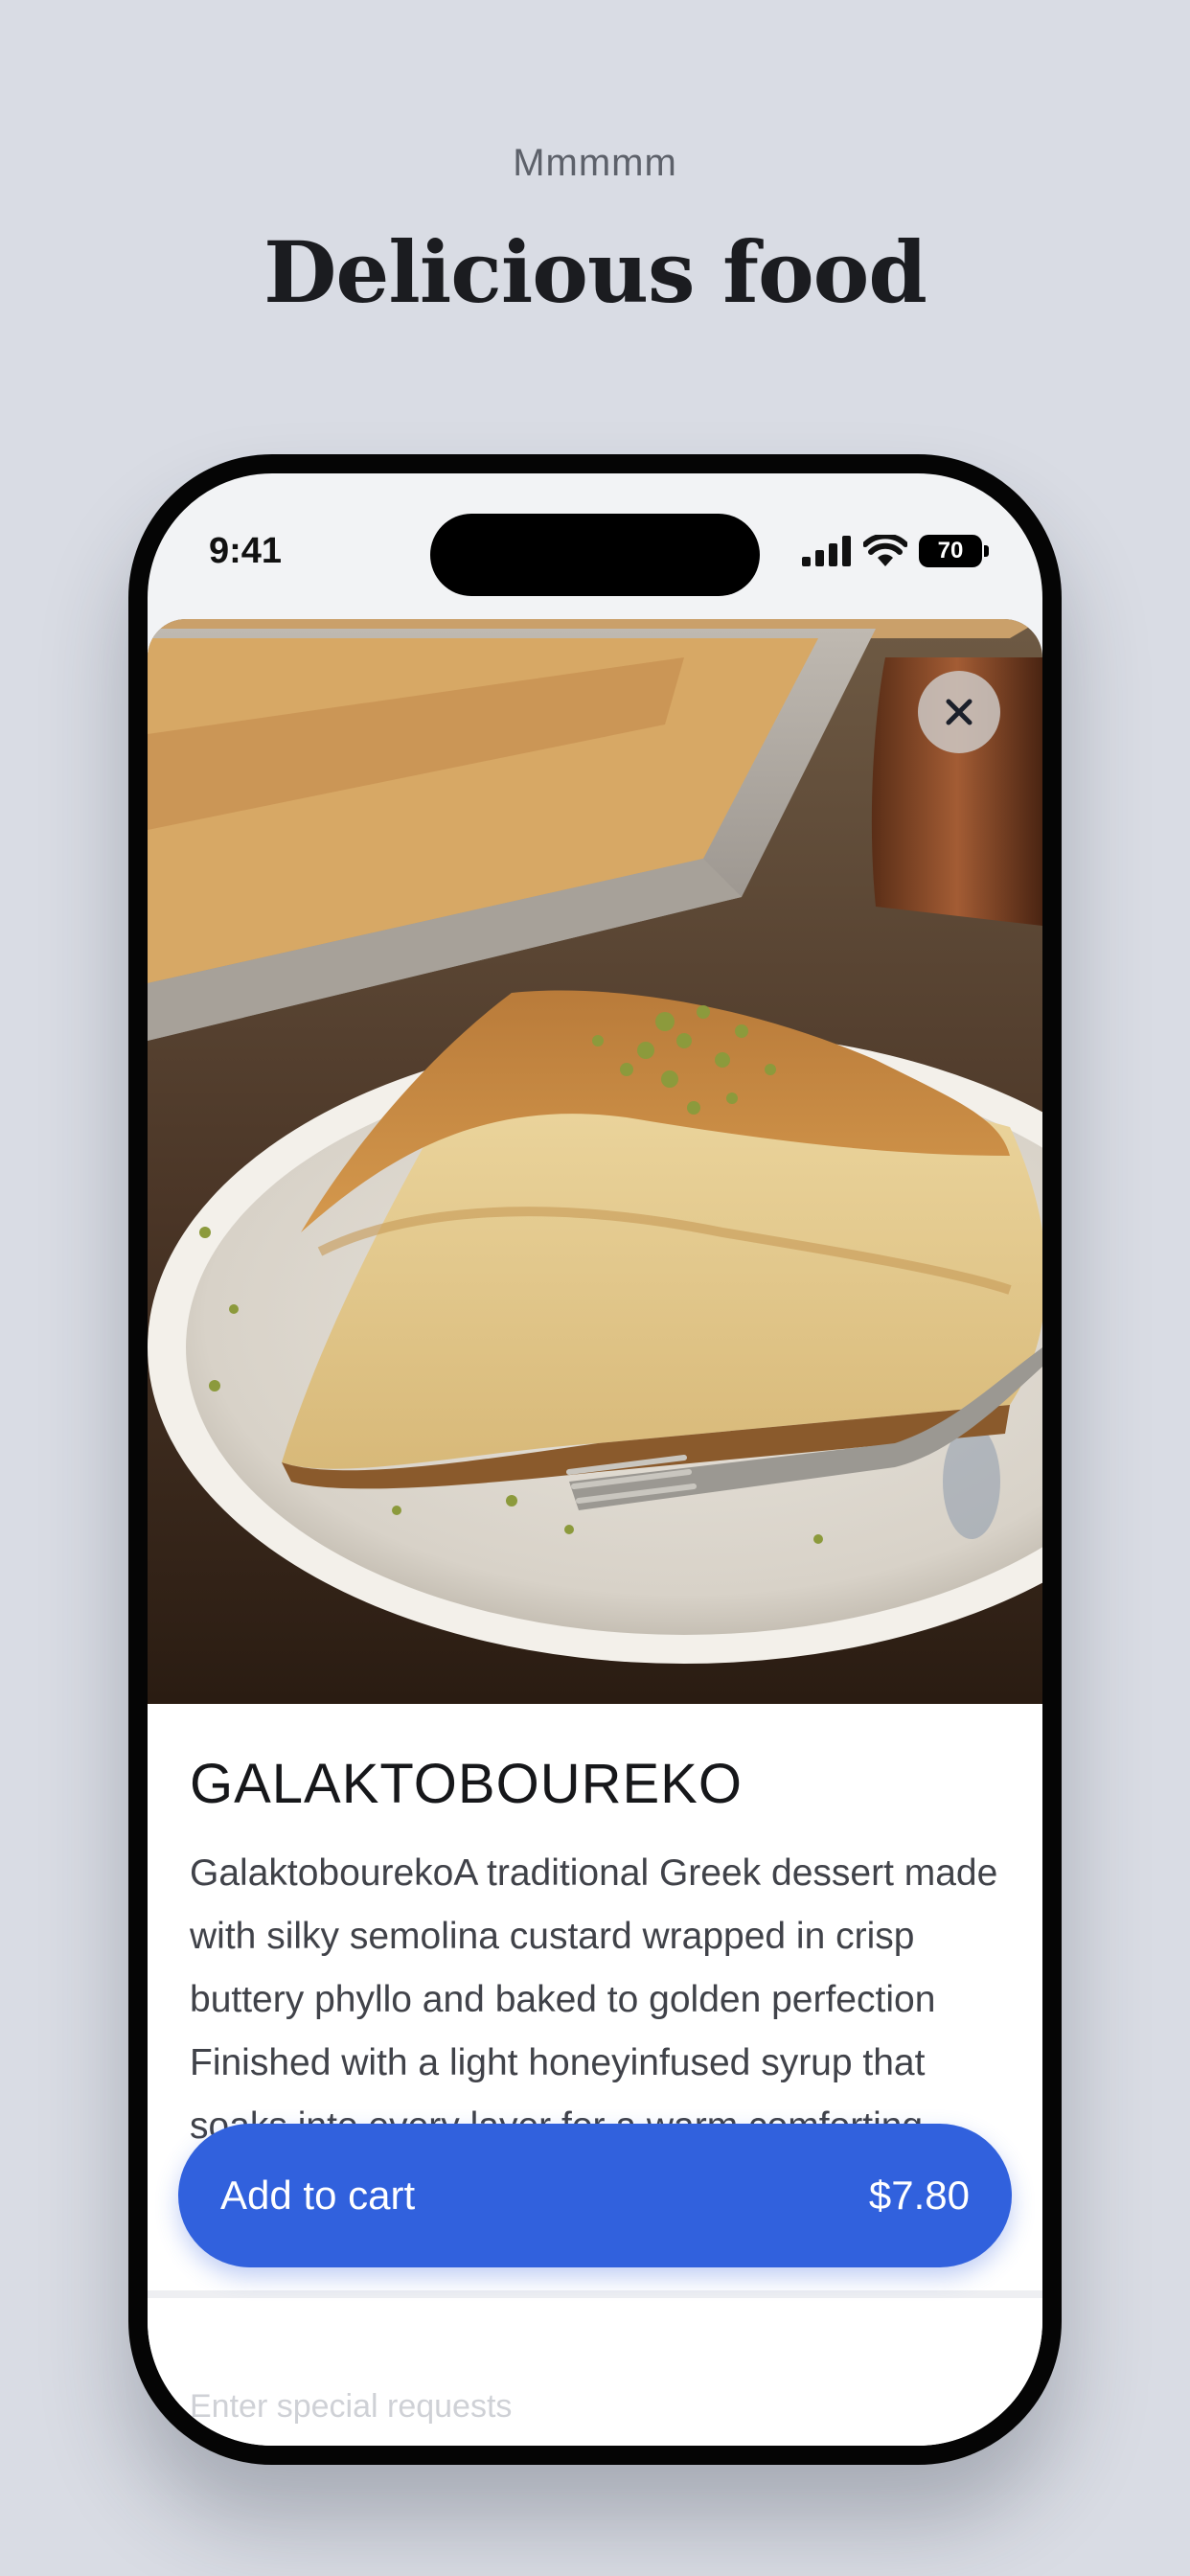 The height and width of the screenshot is (2576, 1190). Describe the element at coordinates (951, 551) in the screenshot. I see `battery-level: 70` at that location.